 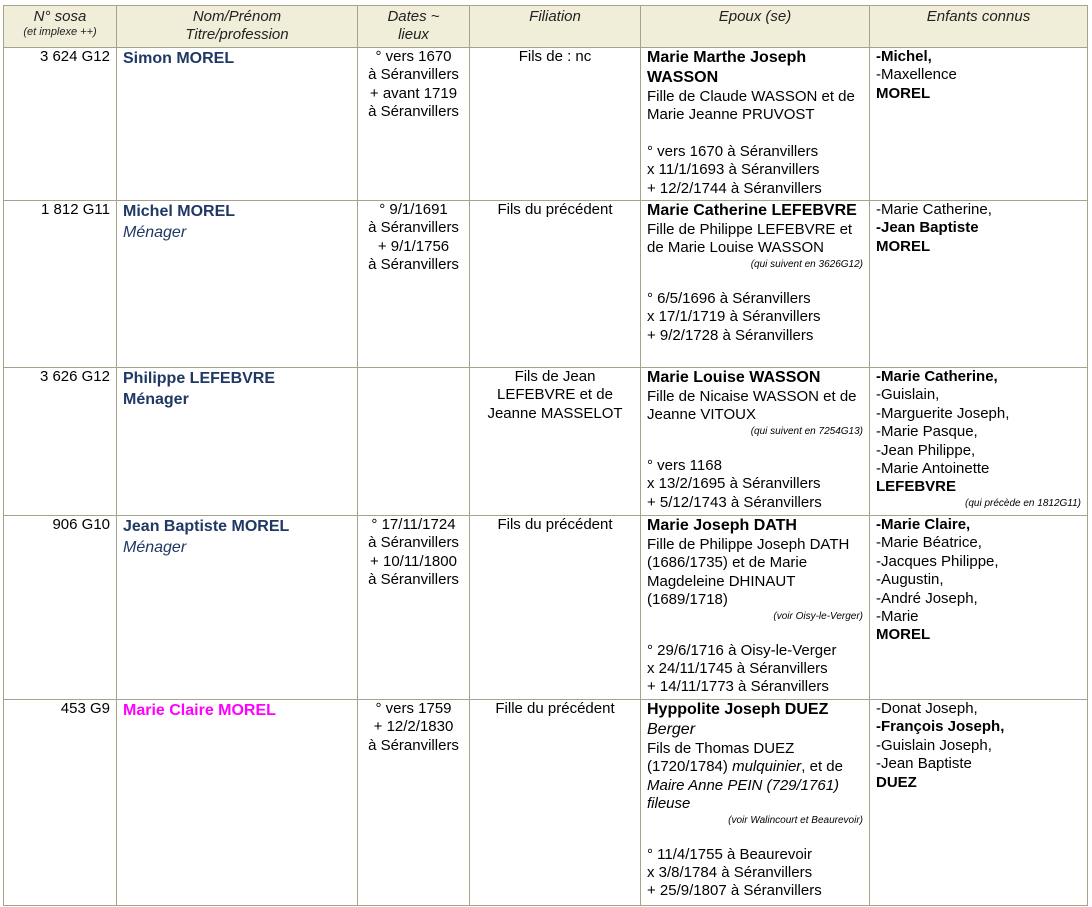 What do you see at coordinates (738, 709) in the screenshot?
I see `spouse-name: Hyppolite Joseph DUEZ` at bounding box center [738, 709].